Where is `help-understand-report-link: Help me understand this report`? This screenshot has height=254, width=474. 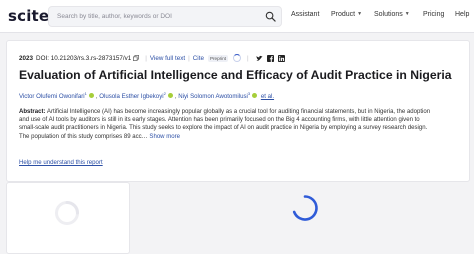
help-understand-report-link: Help me understand this report is located at coordinates (61, 162).